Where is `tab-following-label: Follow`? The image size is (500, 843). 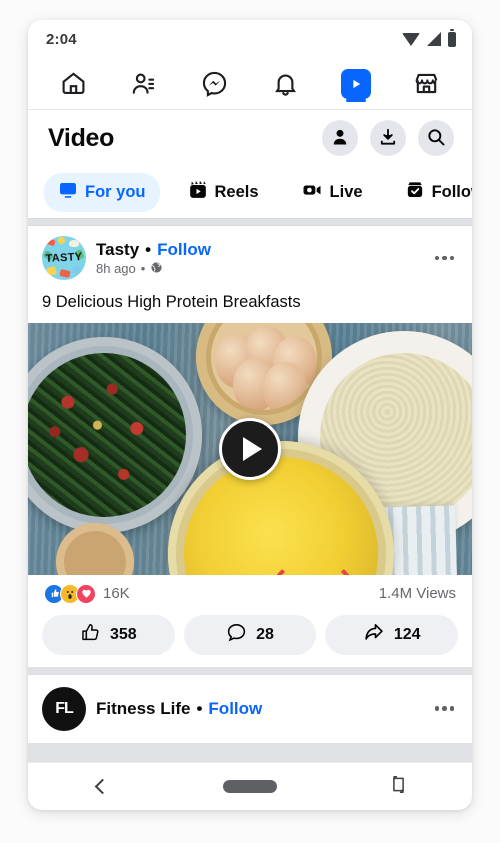 tab-following-label: Follow is located at coordinates (451, 191).